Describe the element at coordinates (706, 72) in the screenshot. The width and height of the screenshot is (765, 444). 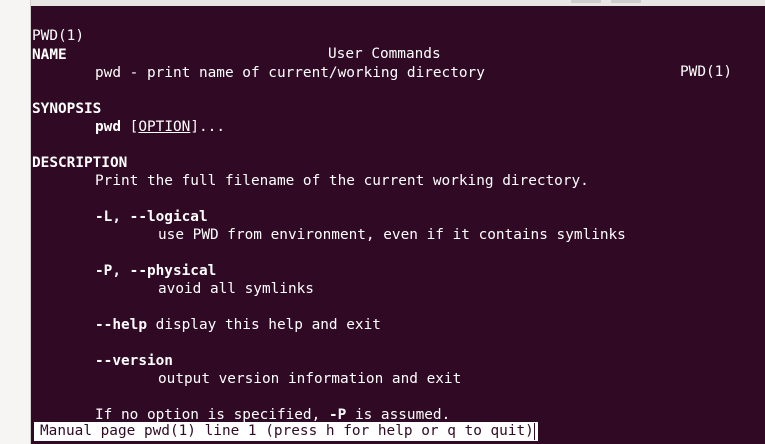
I see `header-right: PWD(1)` at that location.